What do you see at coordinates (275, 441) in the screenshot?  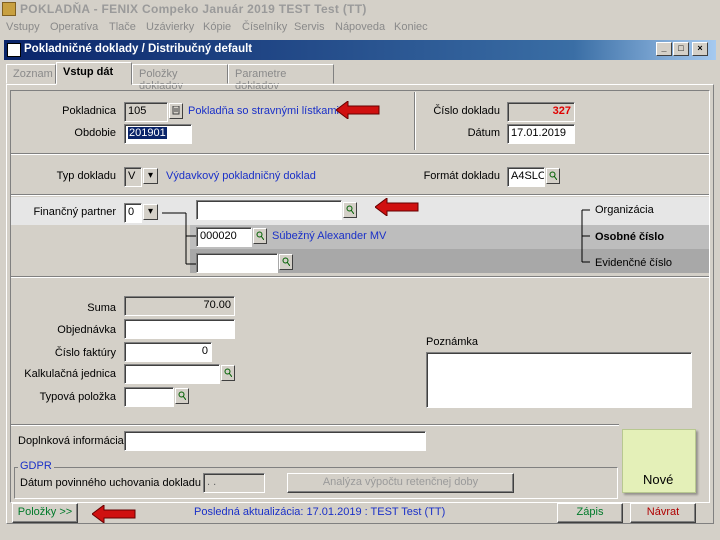 I see `doplnkova-field` at bounding box center [275, 441].